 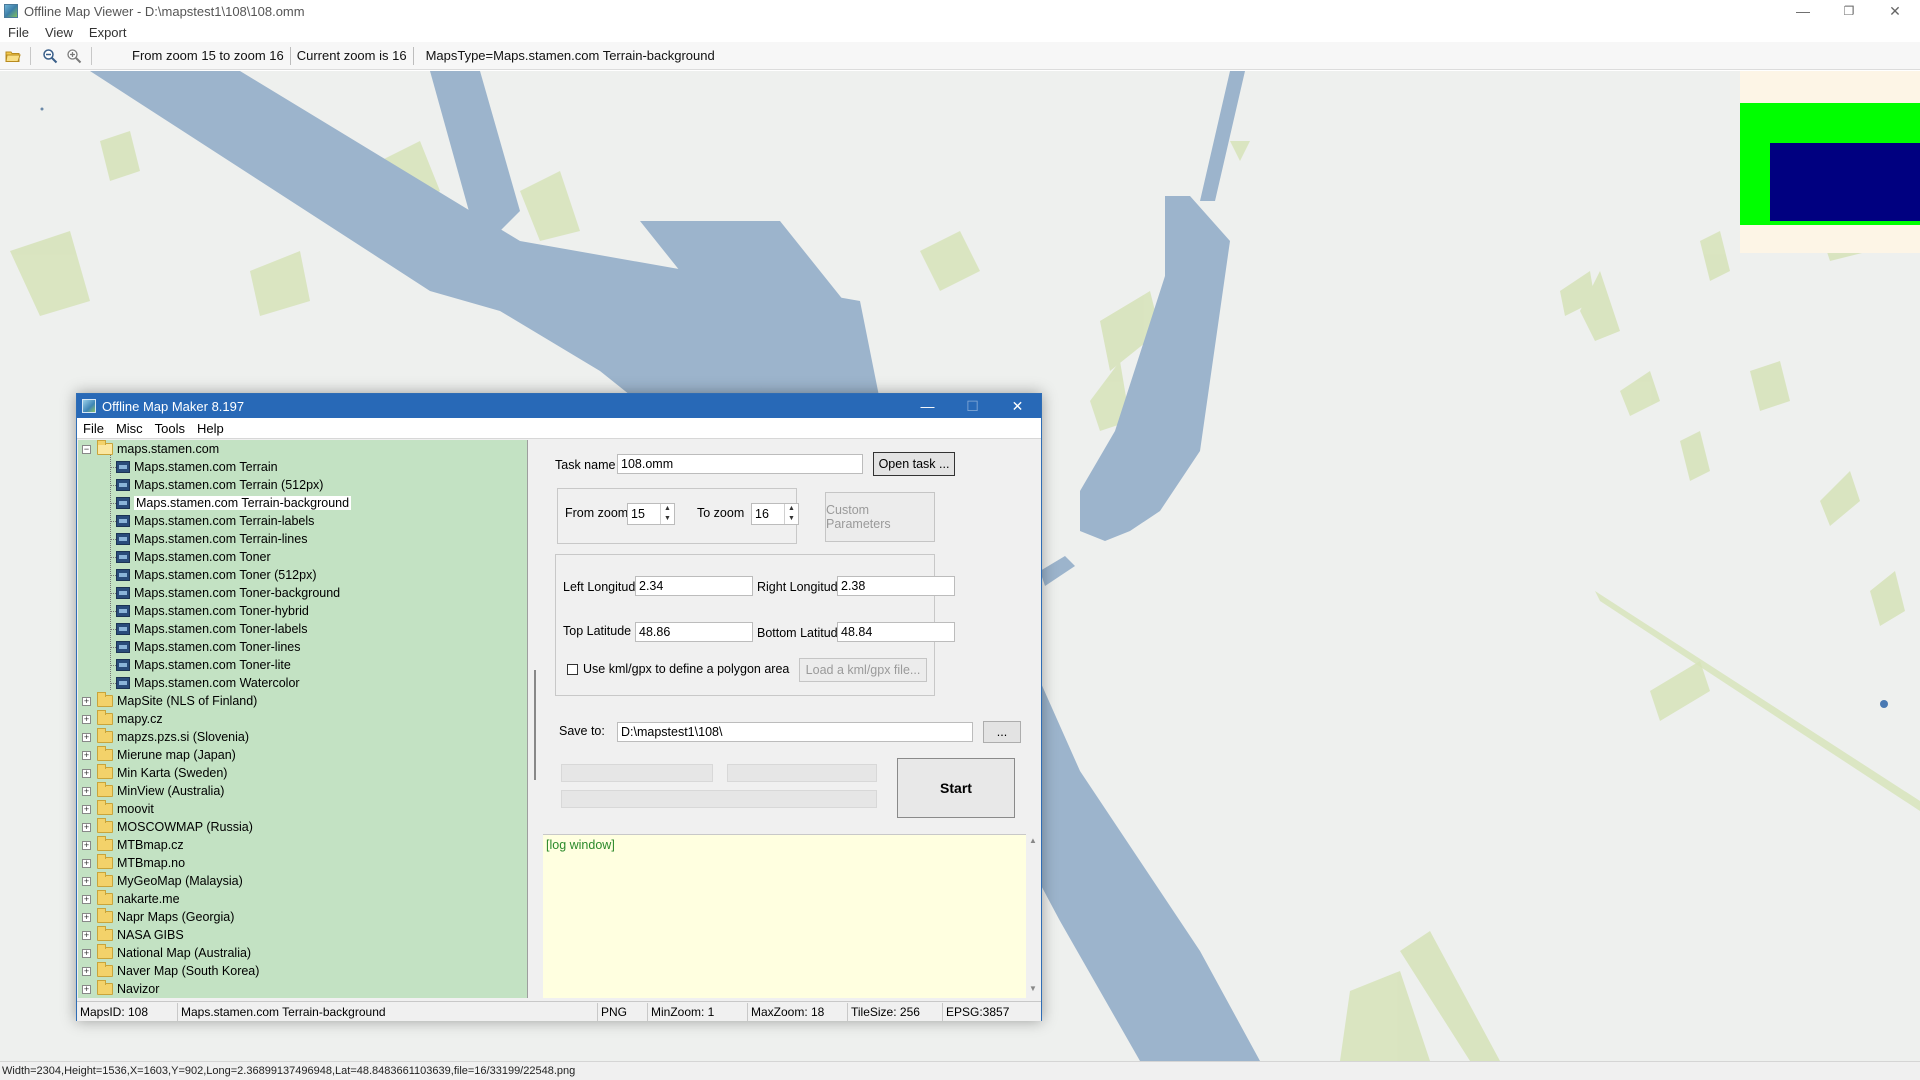 I want to click on tree-node-map-source: Maps.stamen.com Watercolor, so click(x=205, y=683).